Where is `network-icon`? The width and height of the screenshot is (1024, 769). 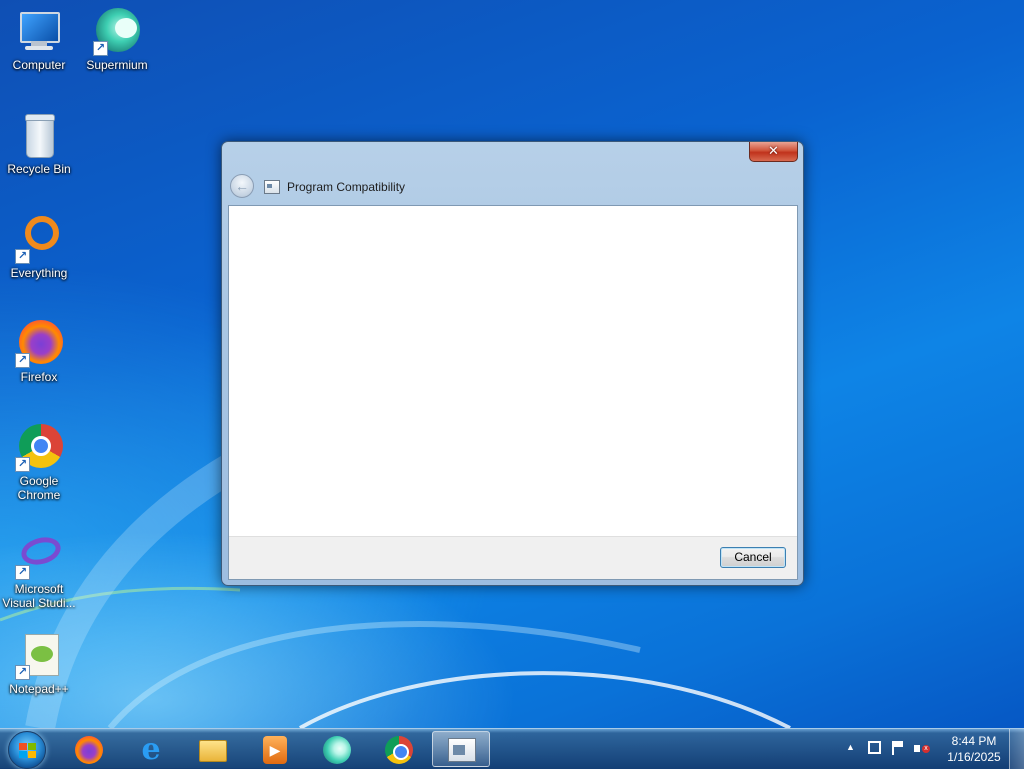
network-icon is located at coordinates (874, 747).